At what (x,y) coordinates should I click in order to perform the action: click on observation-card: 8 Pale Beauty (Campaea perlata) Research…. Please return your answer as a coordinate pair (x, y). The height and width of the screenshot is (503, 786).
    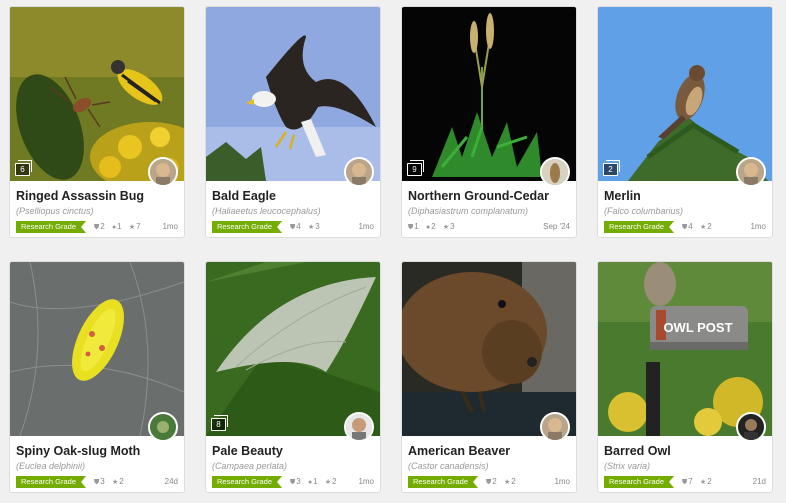
    Looking at the image, I should click on (293, 377).